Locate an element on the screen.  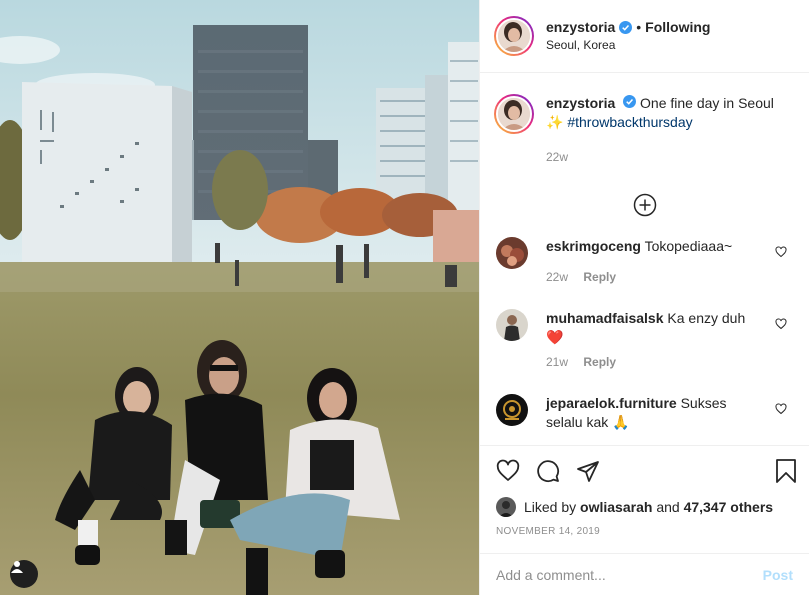
comment-composer: Post is located at coordinates (644, 574).